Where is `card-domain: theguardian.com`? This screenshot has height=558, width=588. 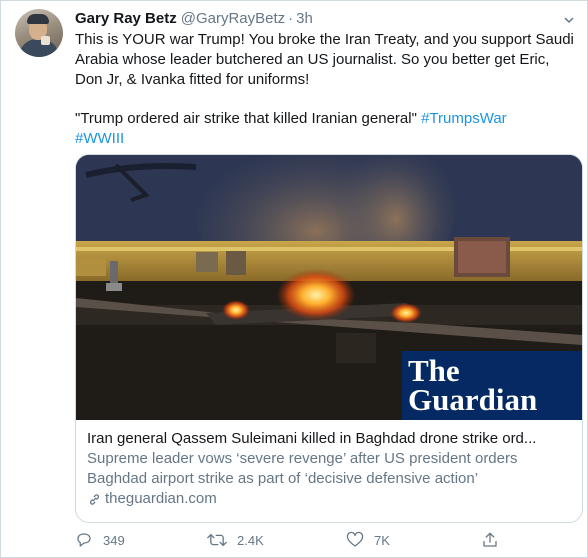
card-domain: theguardian.com is located at coordinates (331, 499).